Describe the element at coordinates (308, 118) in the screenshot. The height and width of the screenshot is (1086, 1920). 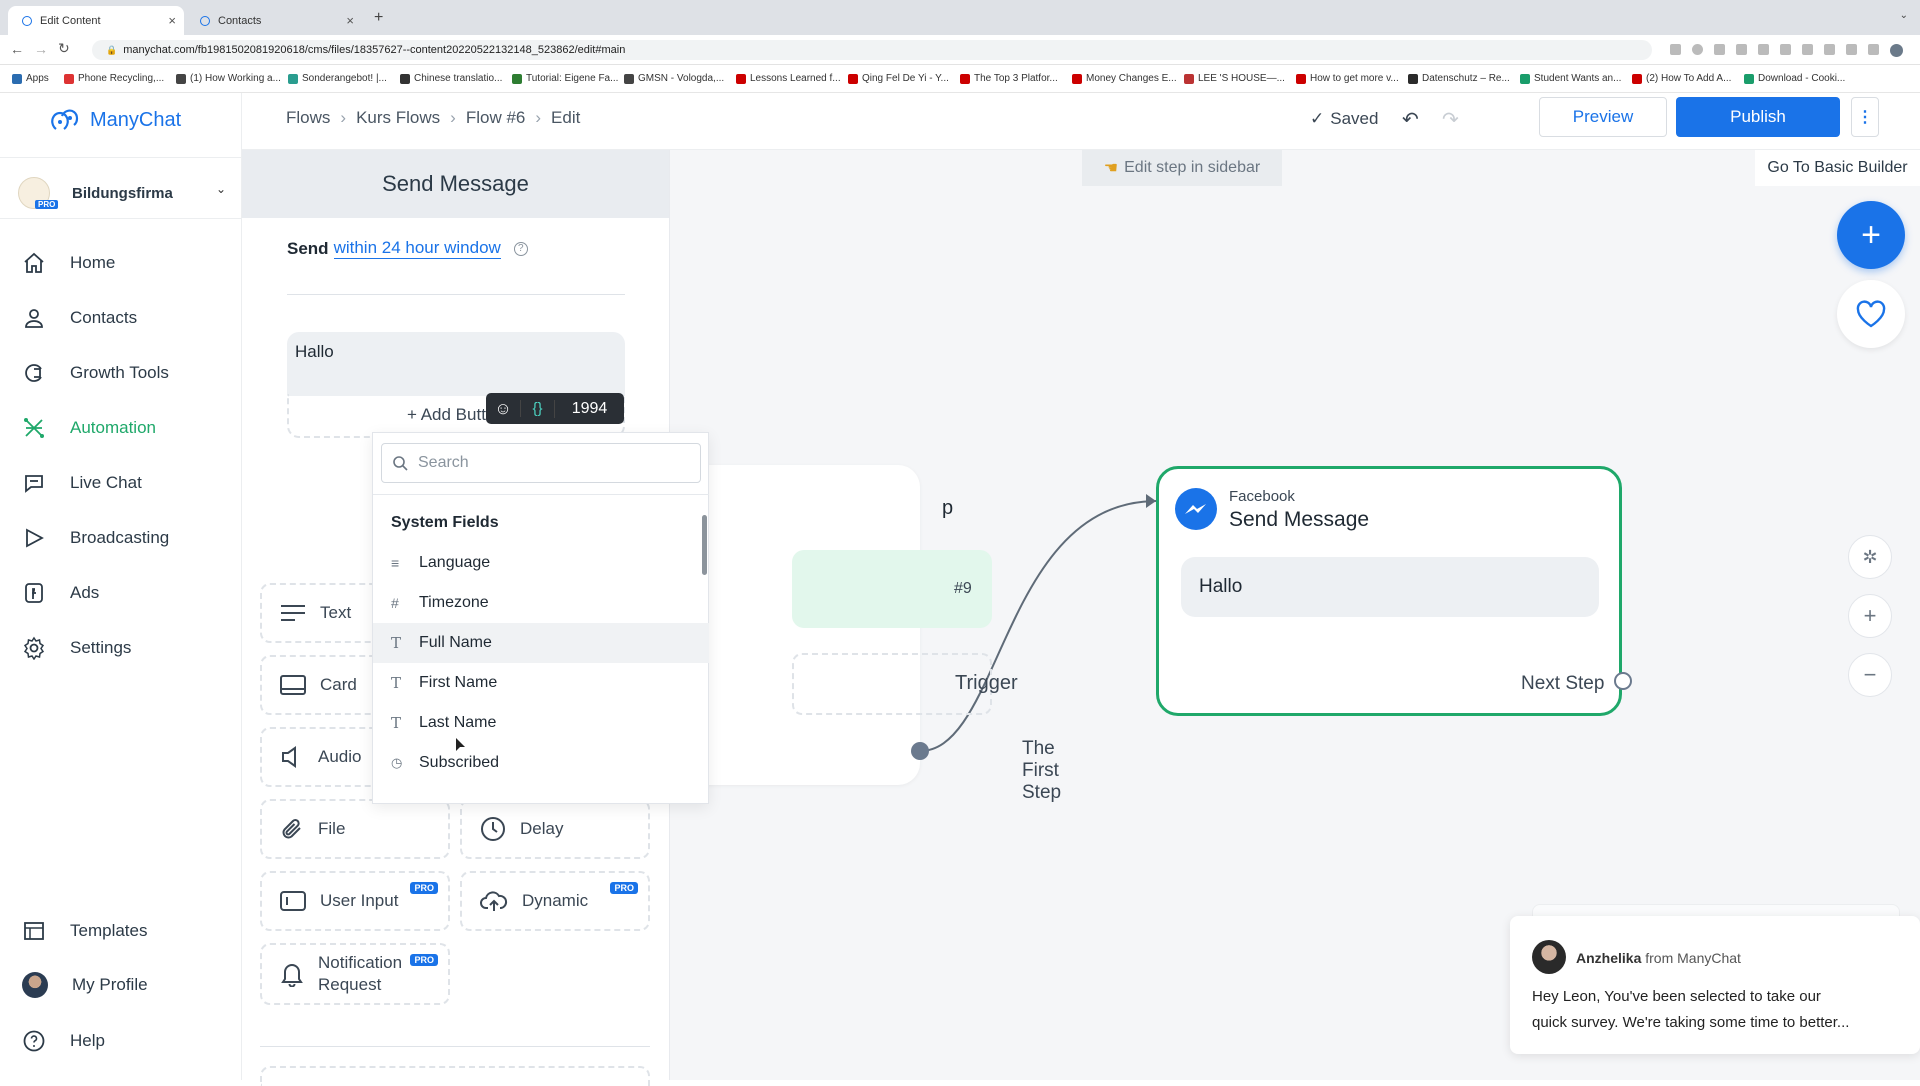
I see `breadcrumb-flows: Flows` at that location.